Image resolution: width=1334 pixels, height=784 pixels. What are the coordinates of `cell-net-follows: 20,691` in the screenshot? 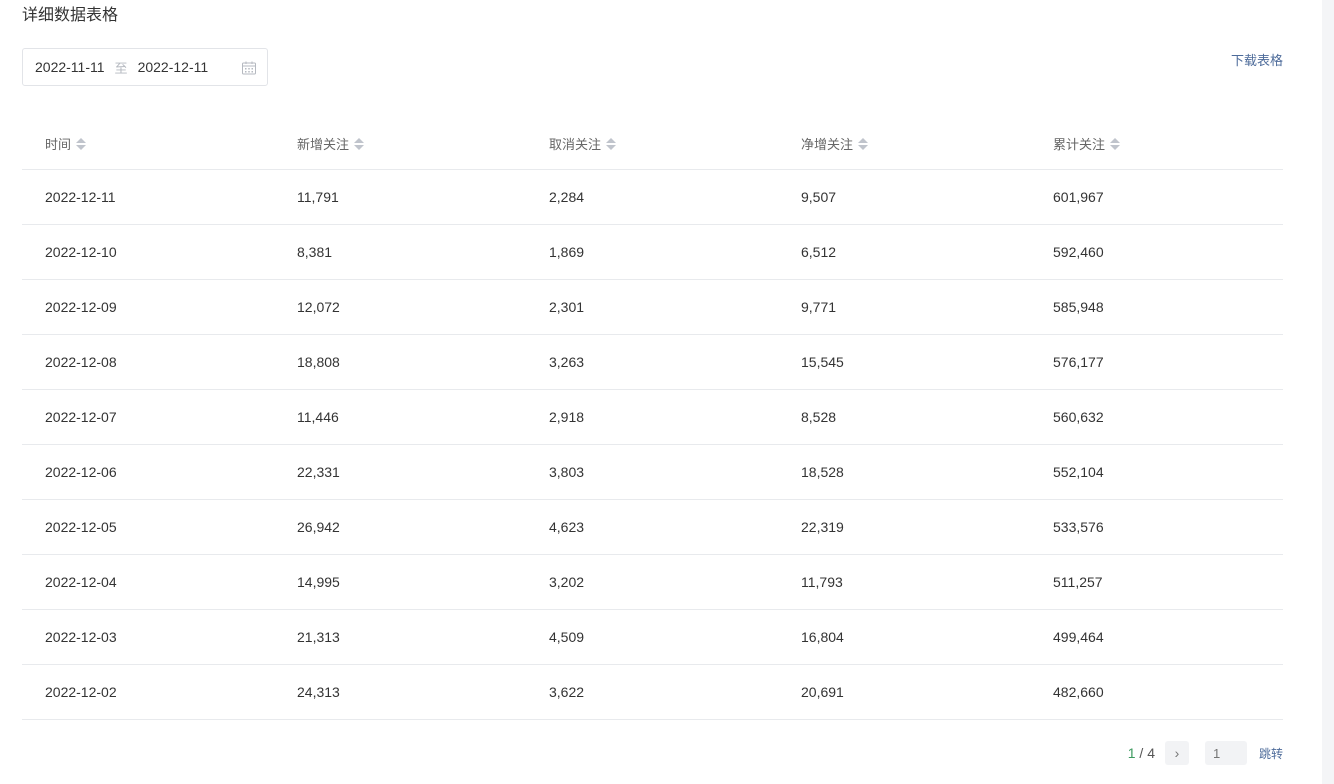 It's located at (822, 692).